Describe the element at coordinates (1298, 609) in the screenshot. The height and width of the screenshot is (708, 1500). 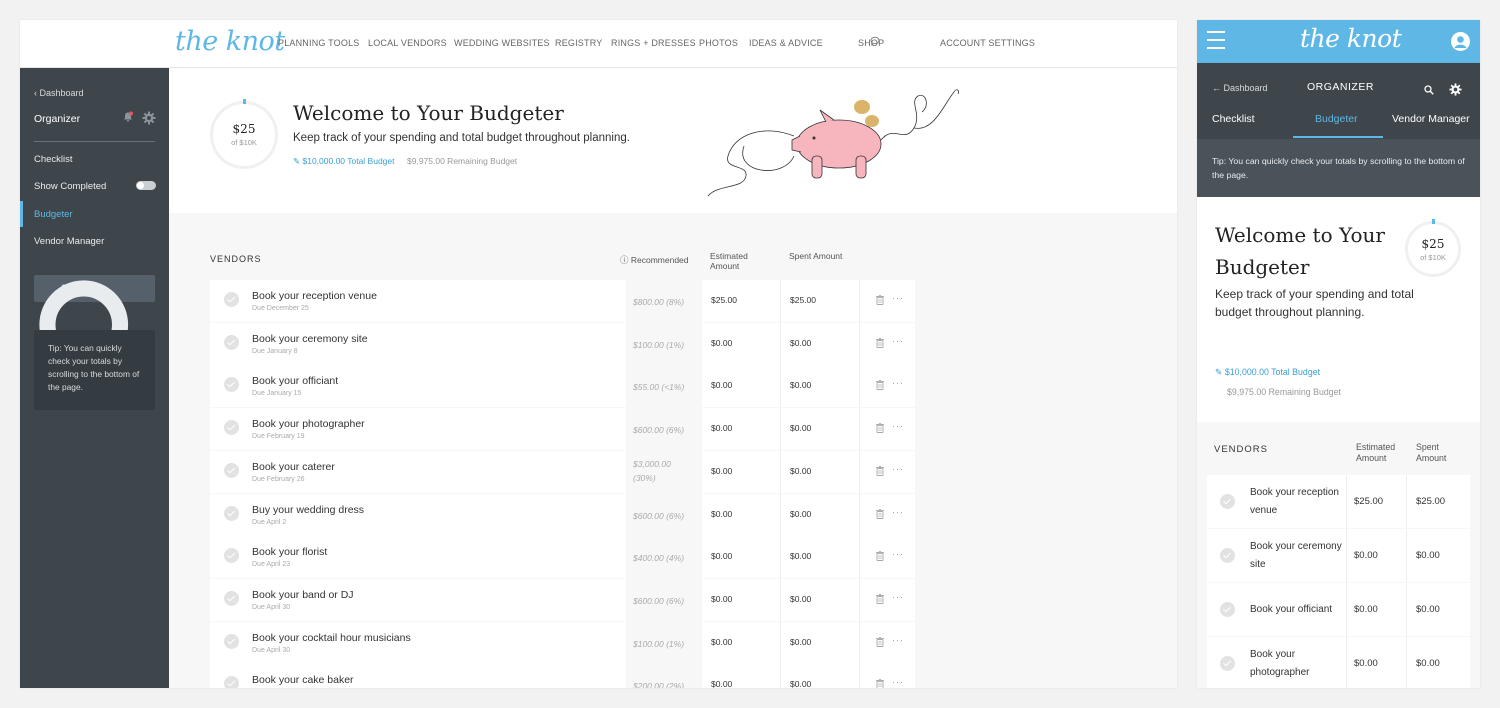
I see `mobile-vendor-task-name: Book your officiant` at that location.